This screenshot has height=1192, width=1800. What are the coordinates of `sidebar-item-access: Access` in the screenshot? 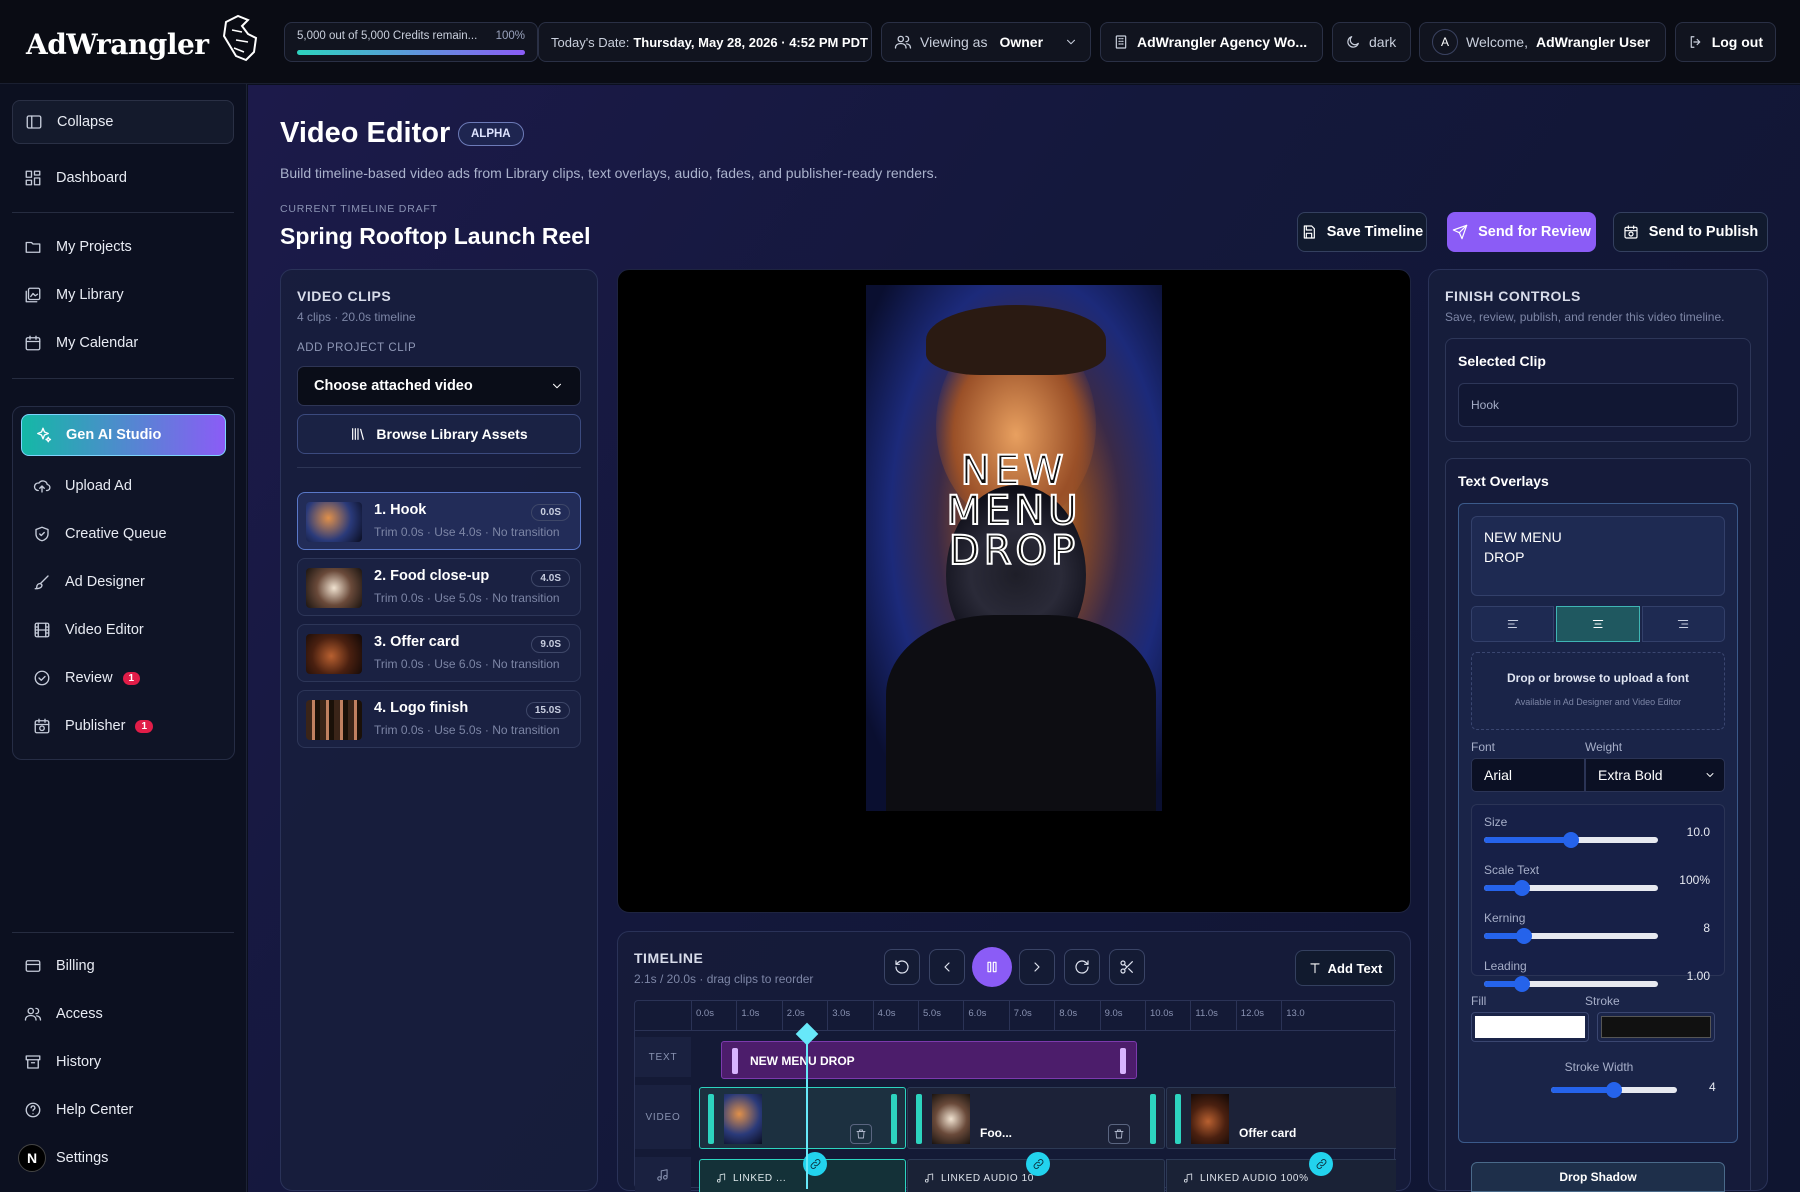 It's located at (123, 1014).